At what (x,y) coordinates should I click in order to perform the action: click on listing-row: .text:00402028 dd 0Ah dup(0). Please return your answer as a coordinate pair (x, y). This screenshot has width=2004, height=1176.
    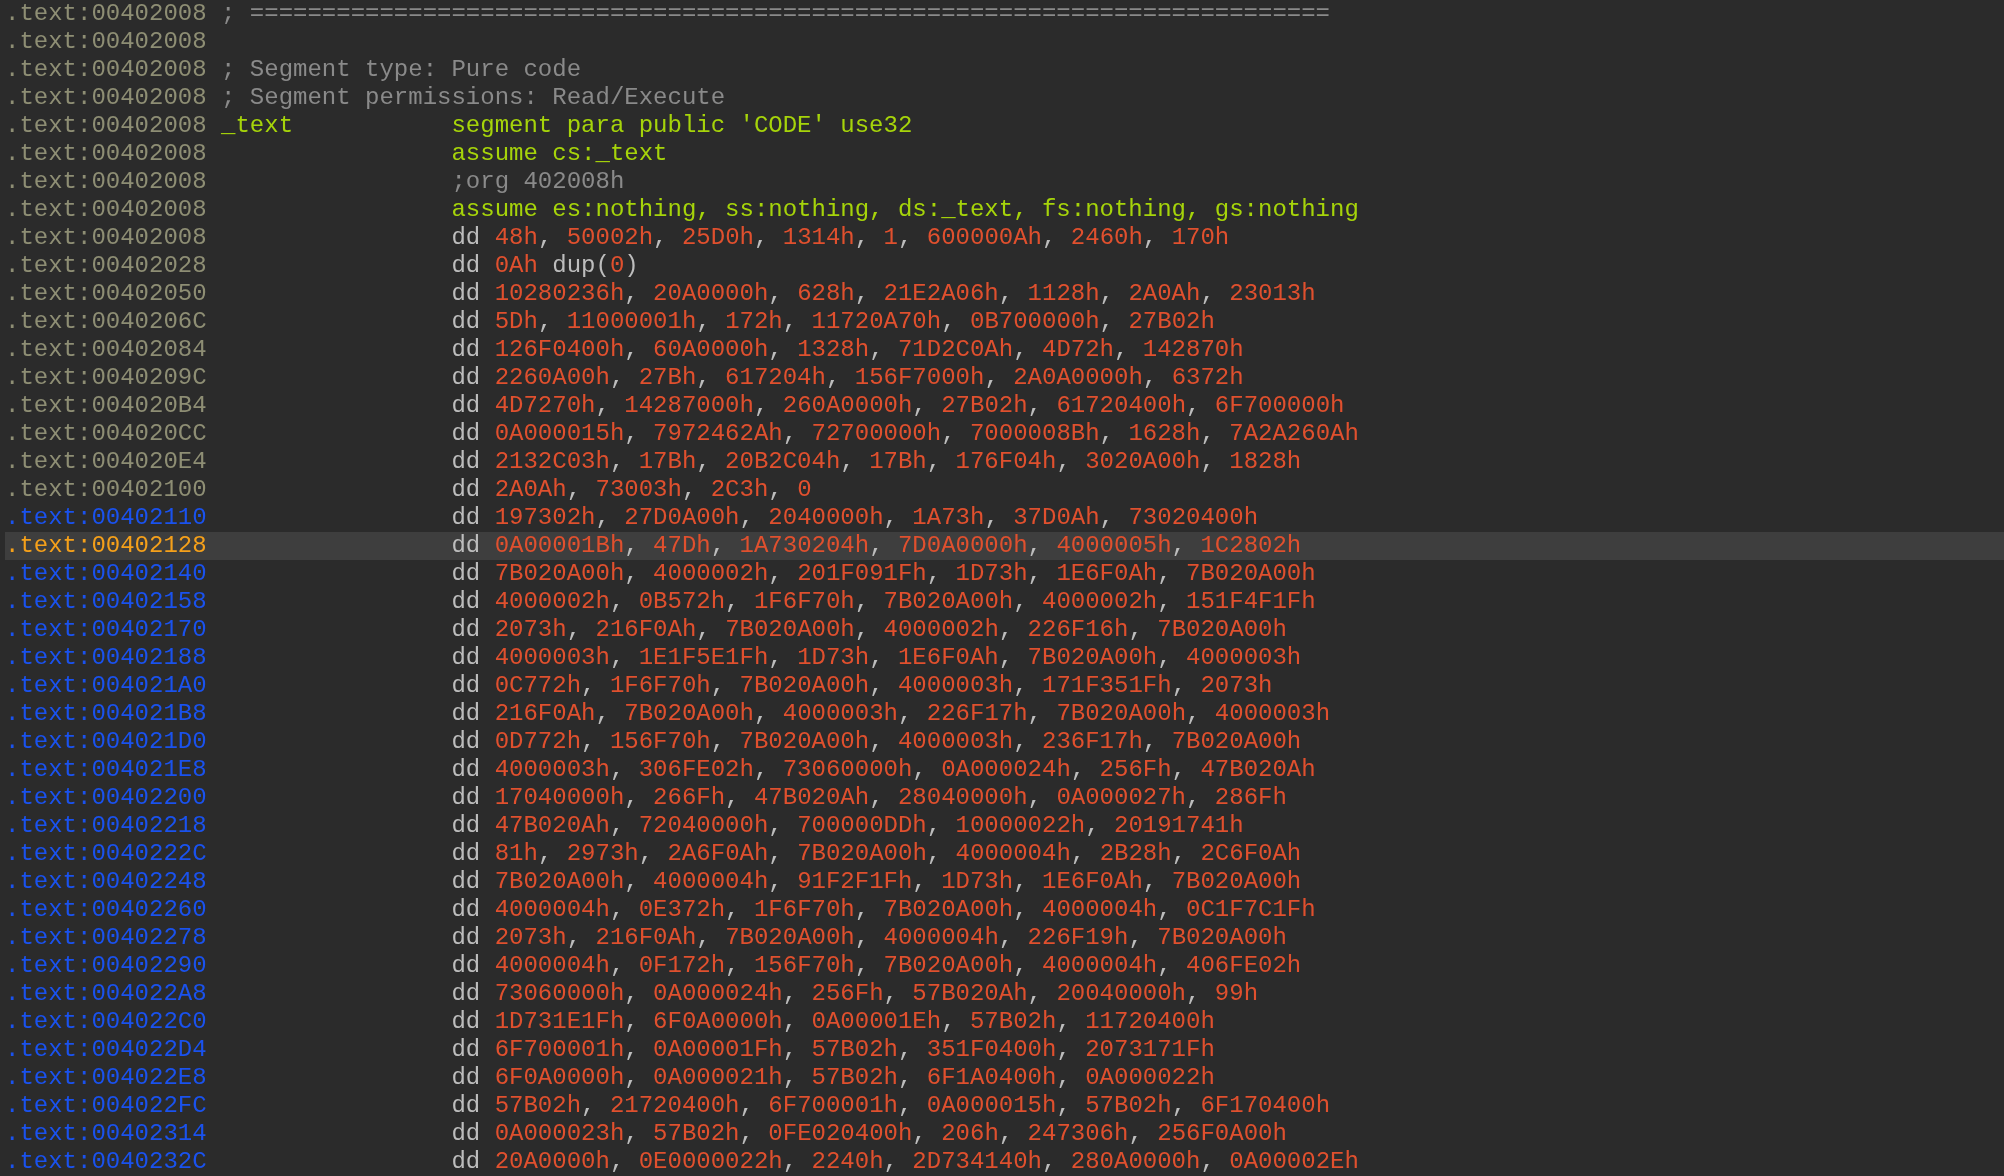
    Looking at the image, I should click on (1004, 266).